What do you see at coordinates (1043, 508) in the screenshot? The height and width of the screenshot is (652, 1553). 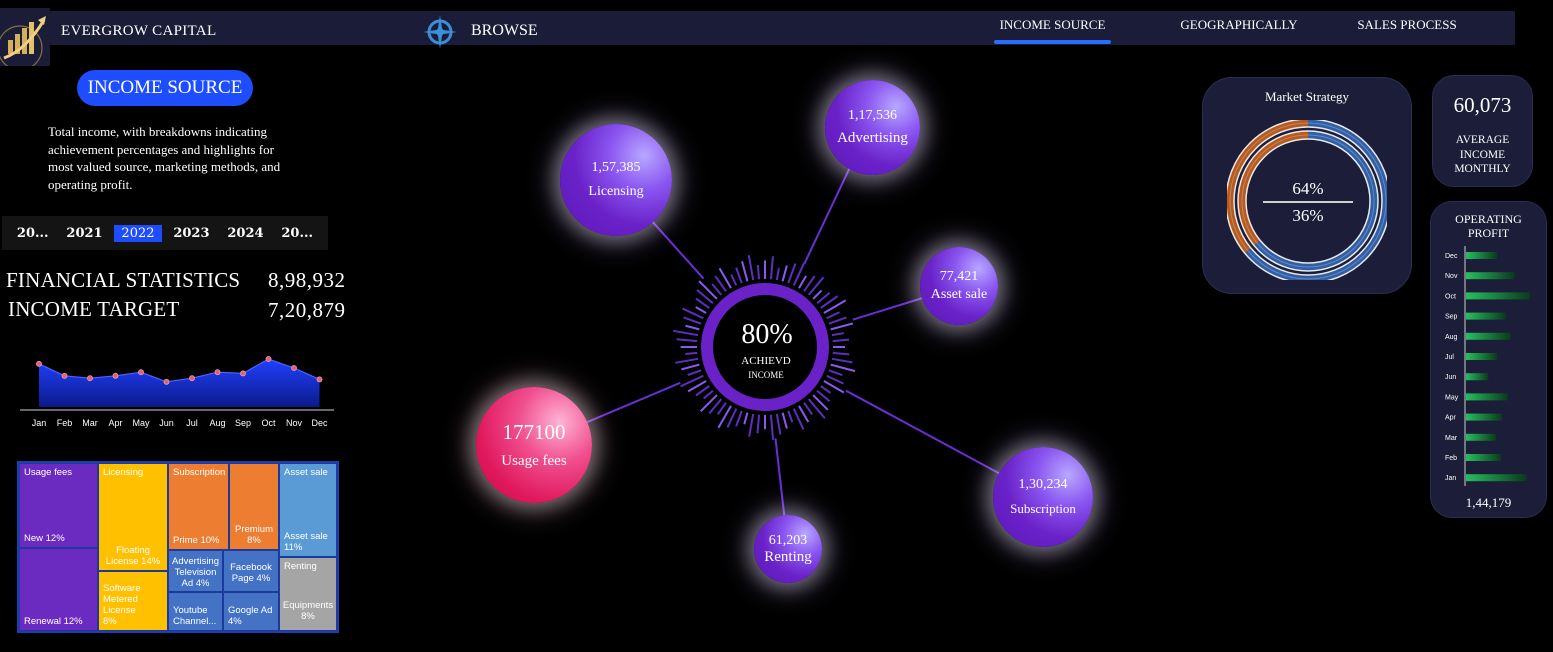 I see `bubble-label: Subscription` at bounding box center [1043, 508].